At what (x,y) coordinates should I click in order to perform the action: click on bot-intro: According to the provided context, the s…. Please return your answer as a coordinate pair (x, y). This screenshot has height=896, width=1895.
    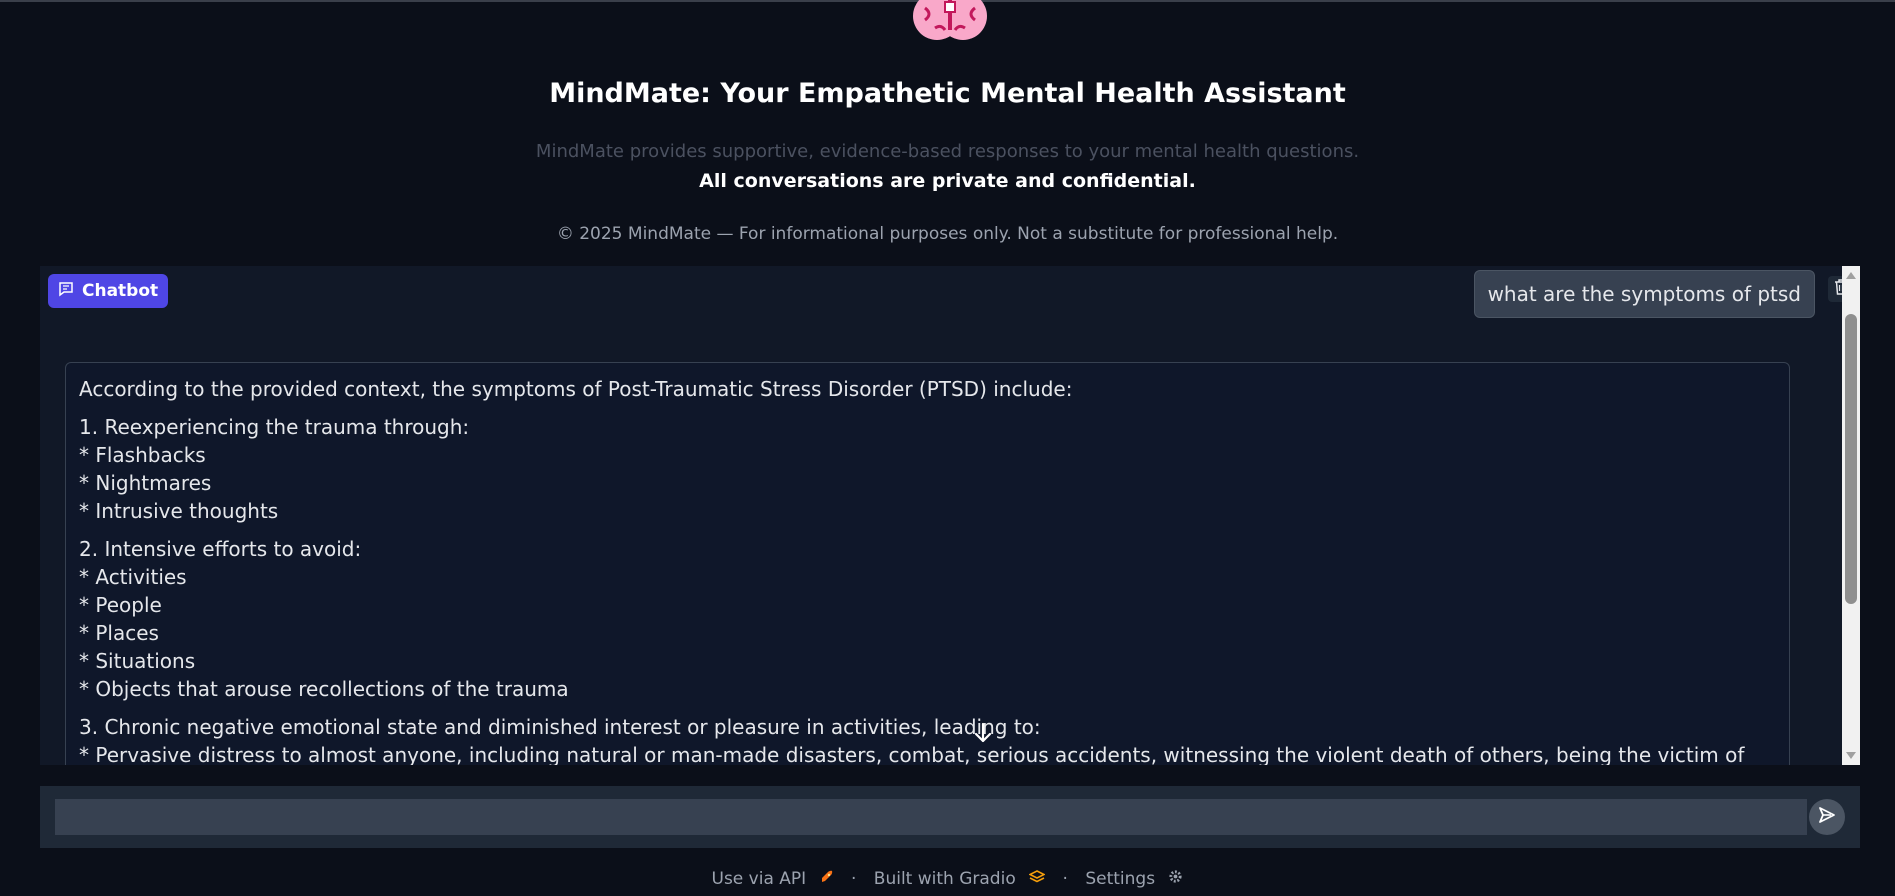
    Looking at the image, I should click on (576, 389).